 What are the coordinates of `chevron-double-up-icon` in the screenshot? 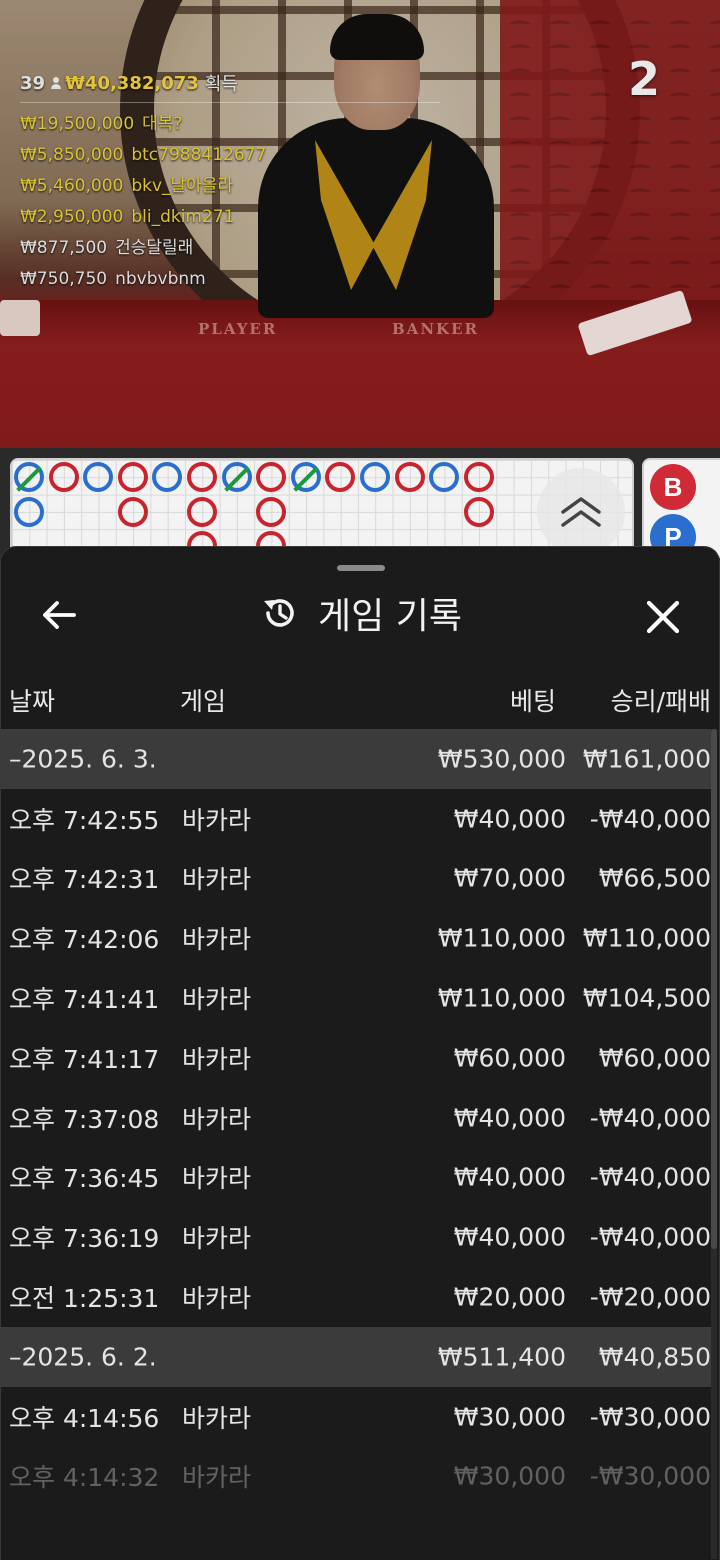 It's located at (581, 512).